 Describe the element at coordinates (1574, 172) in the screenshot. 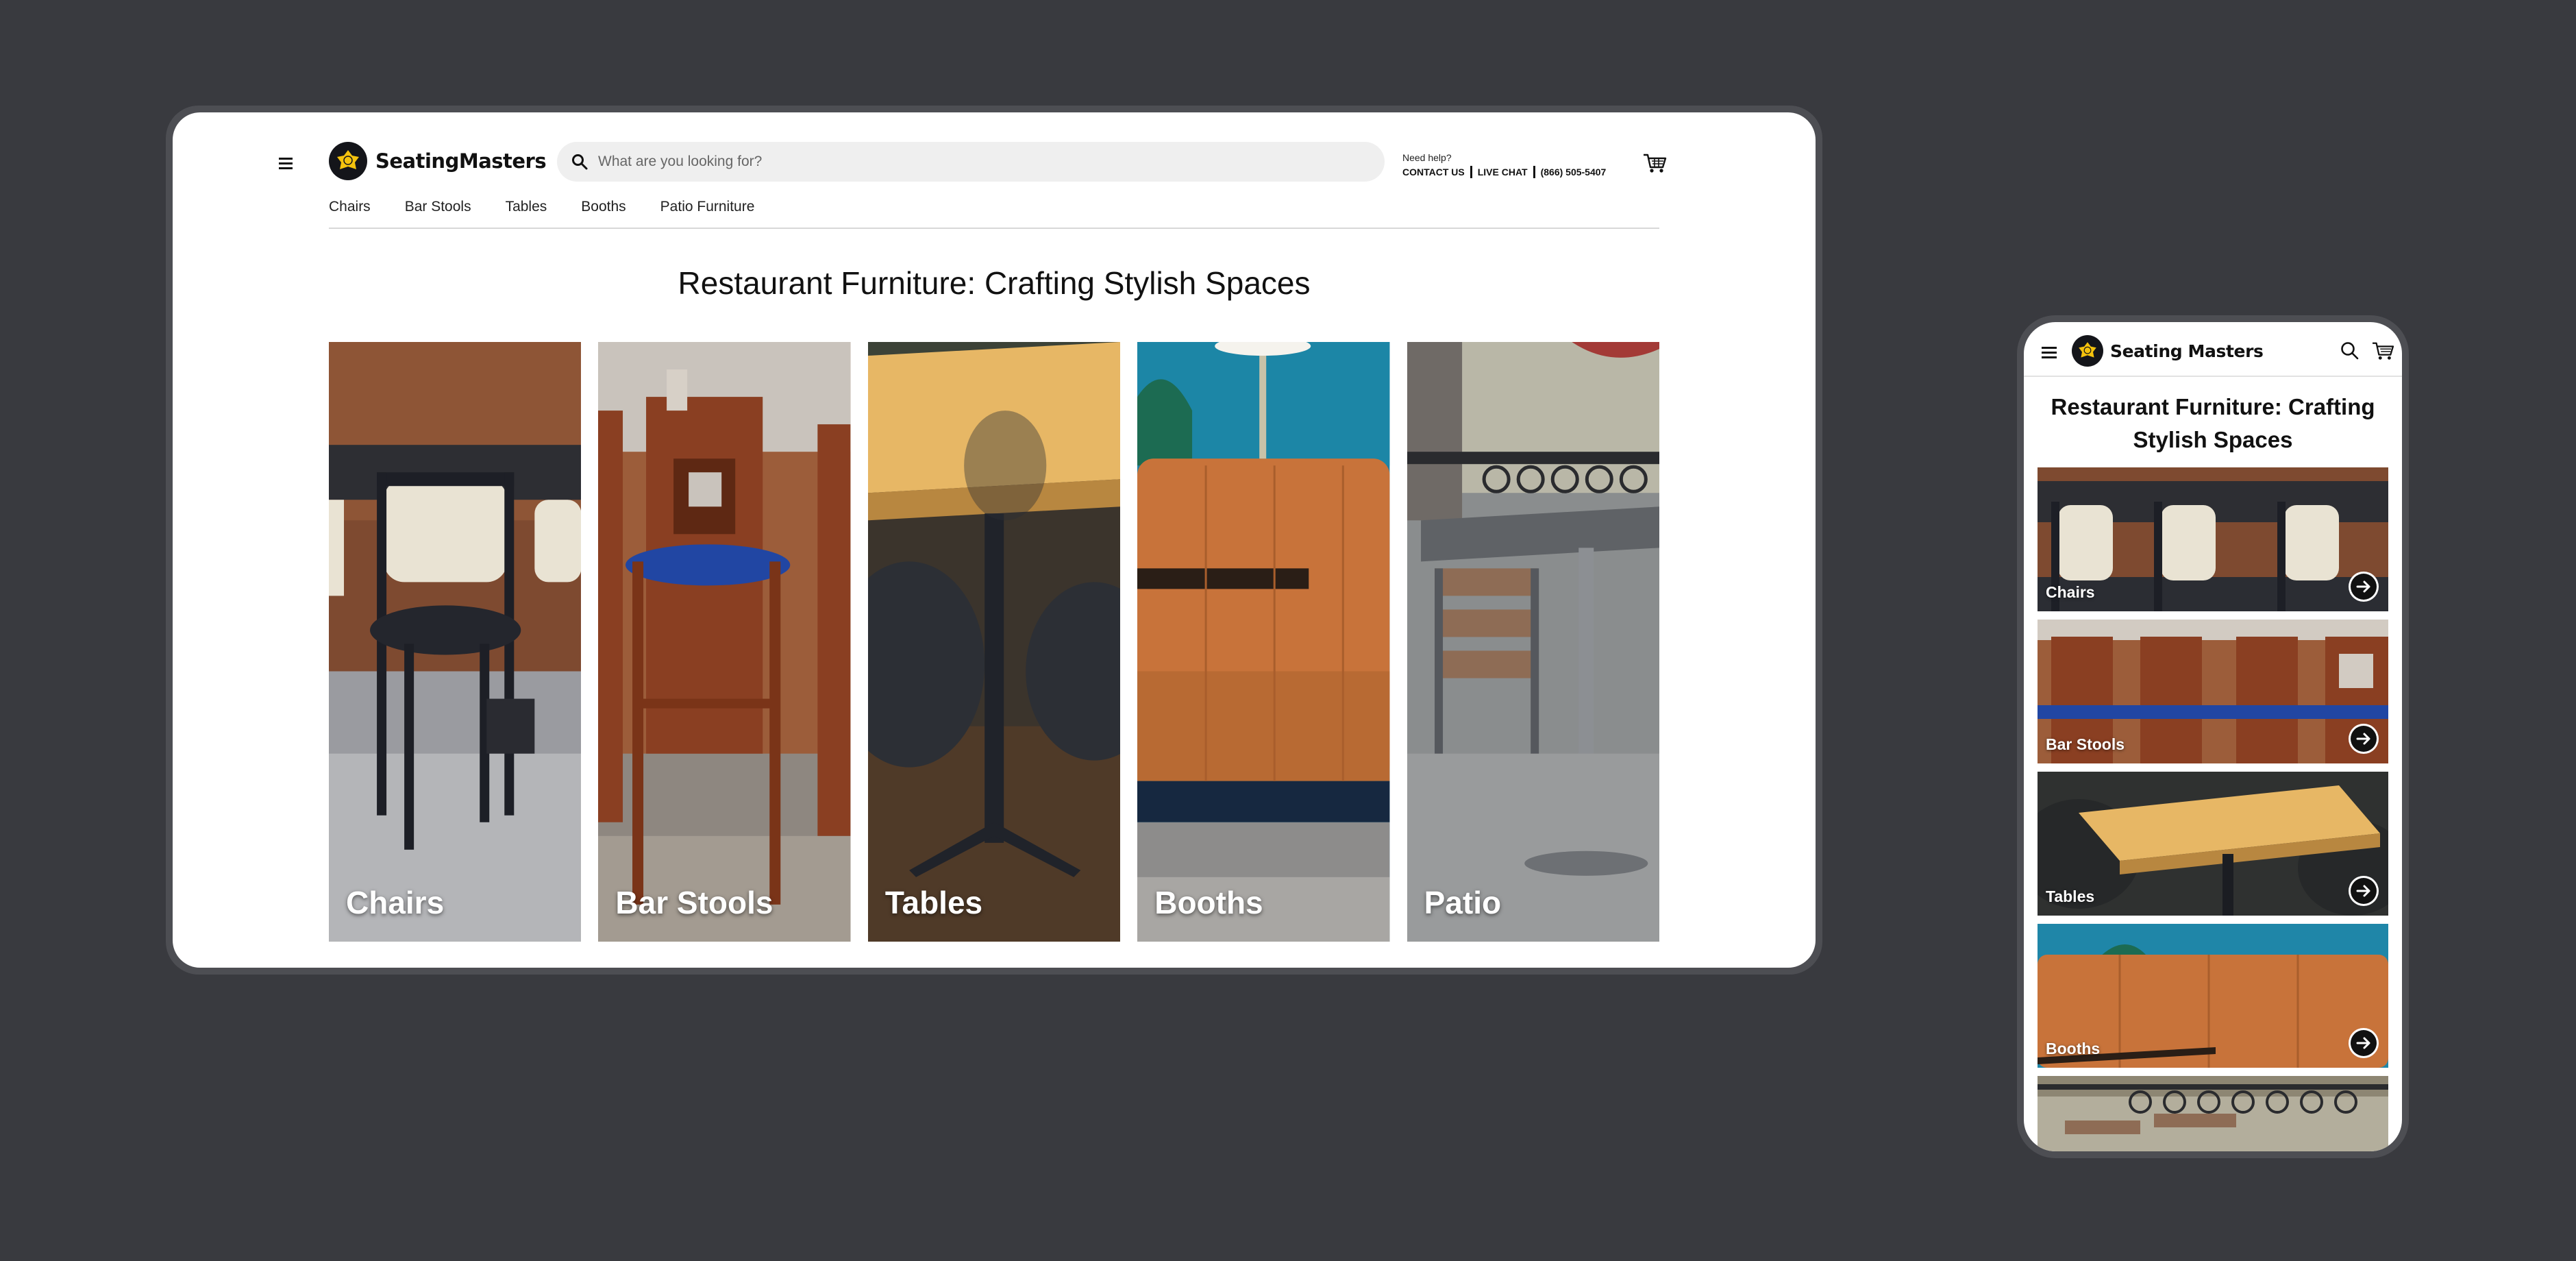

I see `phone-link: (866) 505-5407` at that location.